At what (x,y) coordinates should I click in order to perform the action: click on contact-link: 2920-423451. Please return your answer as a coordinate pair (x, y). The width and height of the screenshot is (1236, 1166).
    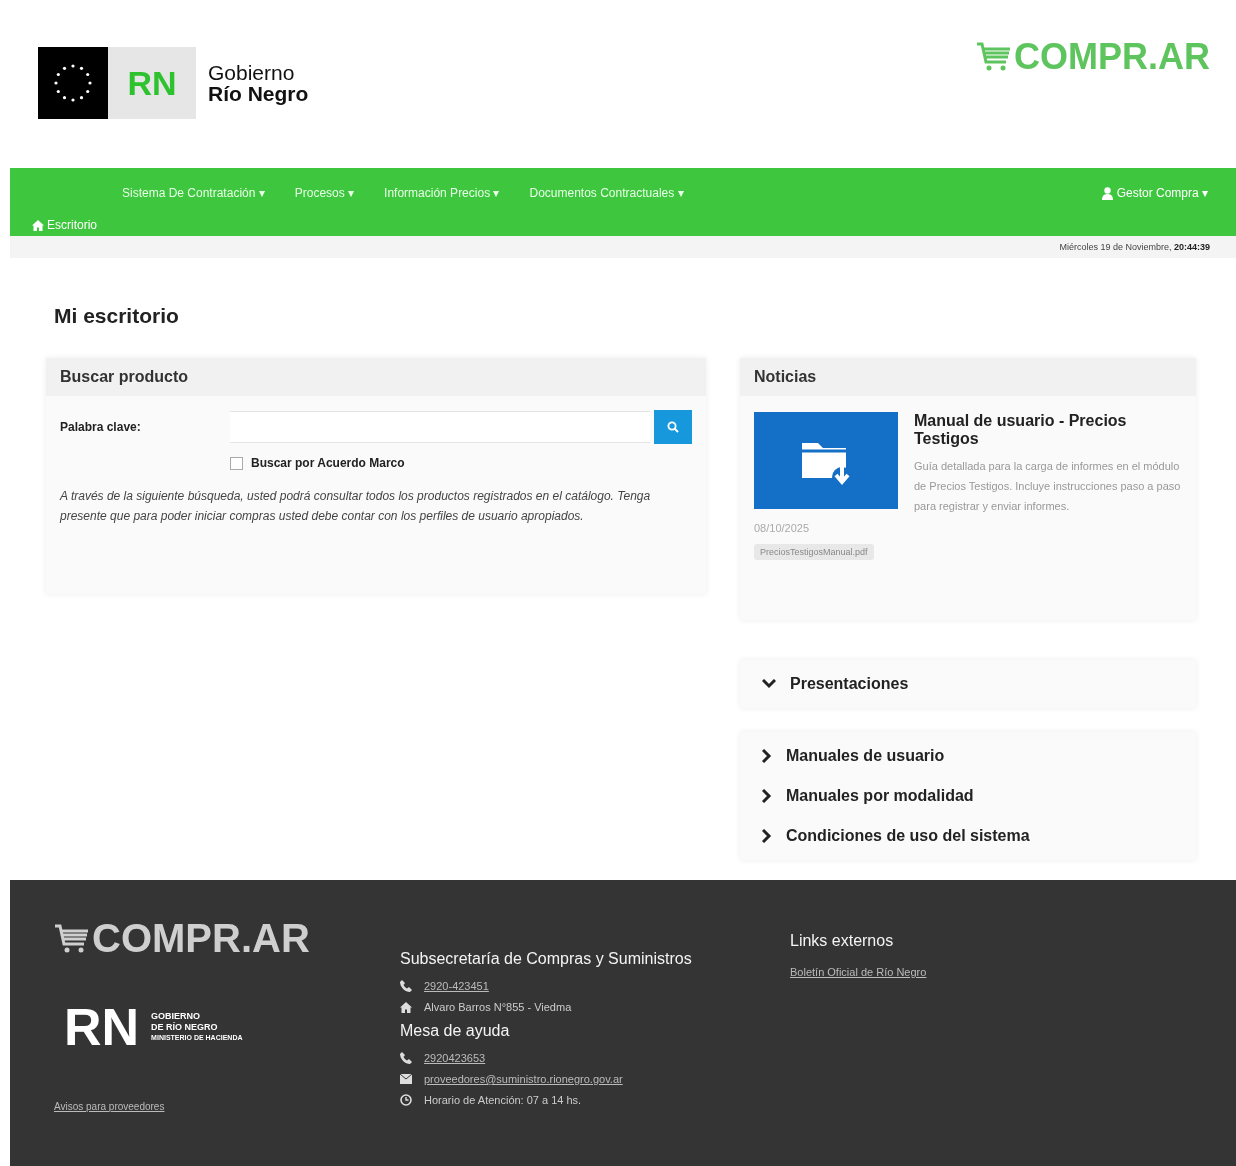
    Looking at the image, I should click on (456, 986).